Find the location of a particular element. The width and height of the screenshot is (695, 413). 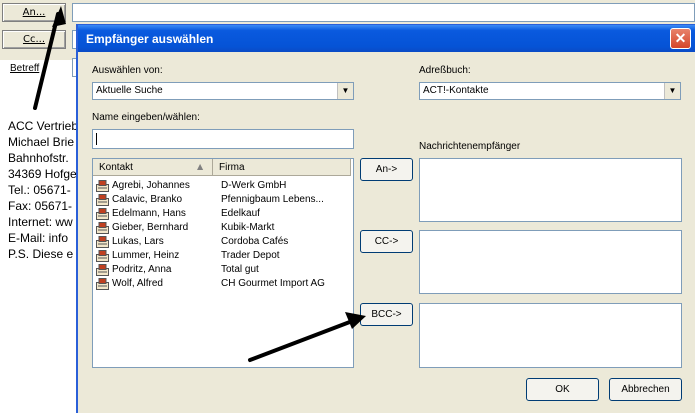

contact-name: Lukas, Lars is located at coordinates (138, 241).